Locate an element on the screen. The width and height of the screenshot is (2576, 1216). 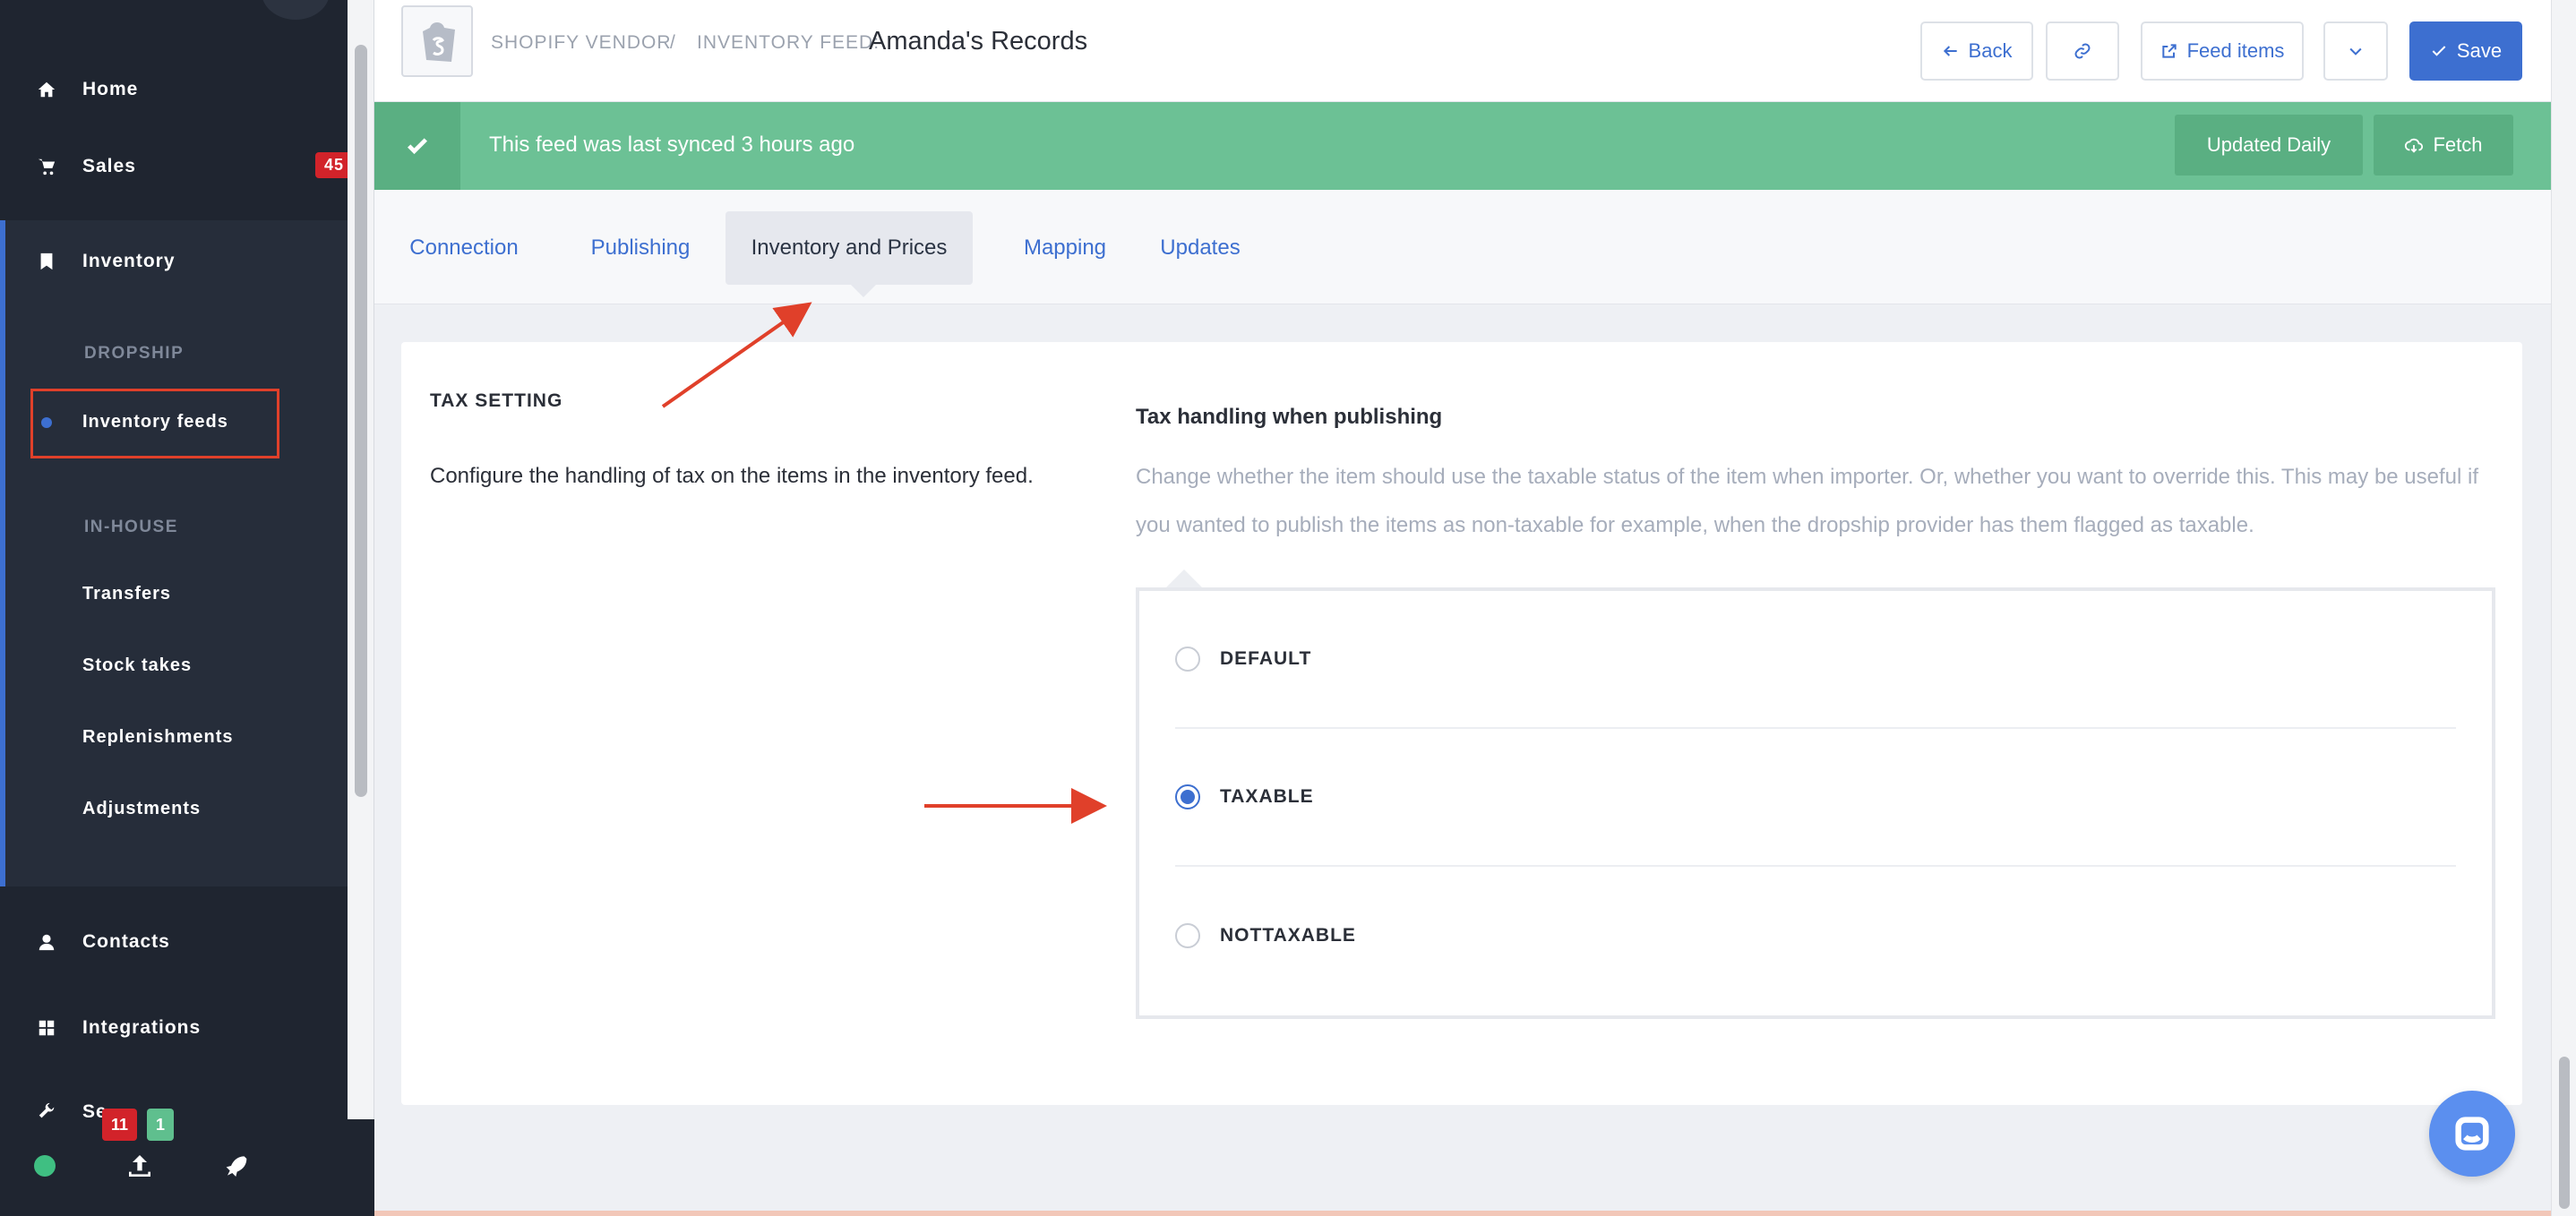
feed-items-button: Feed items is located at coordinates (2222, 51).